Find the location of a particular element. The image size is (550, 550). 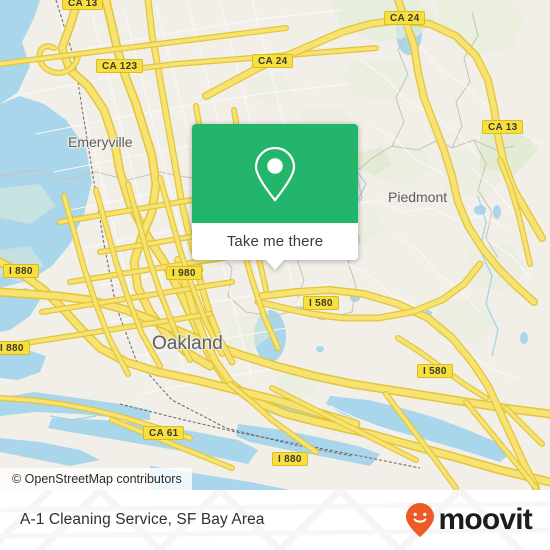

callout-pin-area is located at coordinates (275, 173).